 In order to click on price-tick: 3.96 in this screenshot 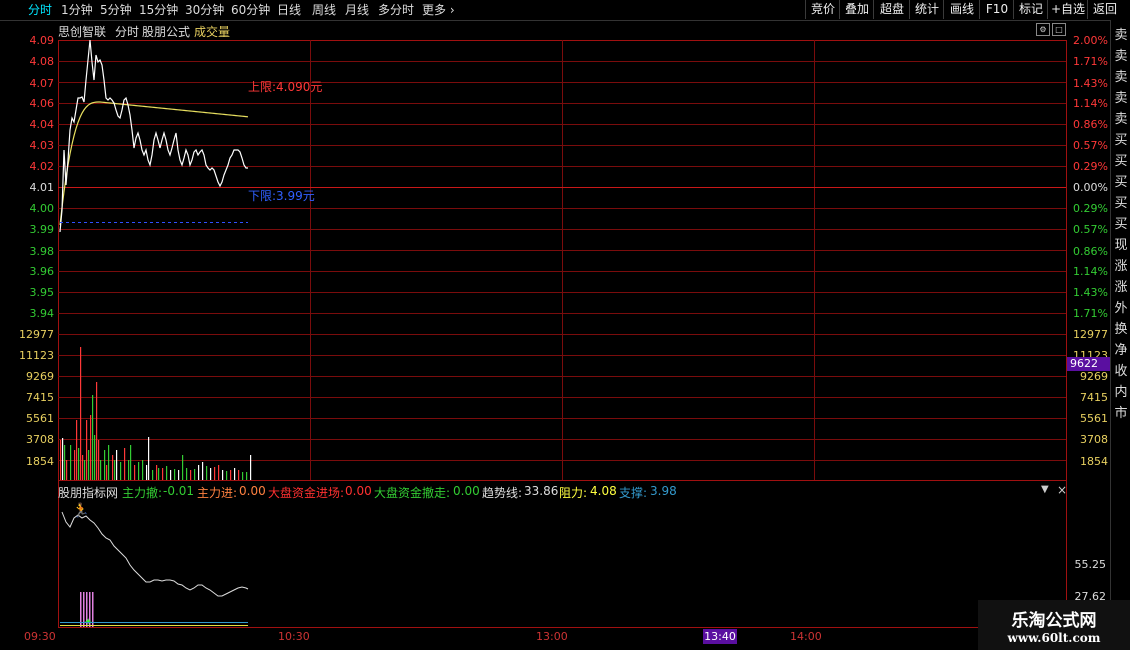, I will do `click(42, 271)`.